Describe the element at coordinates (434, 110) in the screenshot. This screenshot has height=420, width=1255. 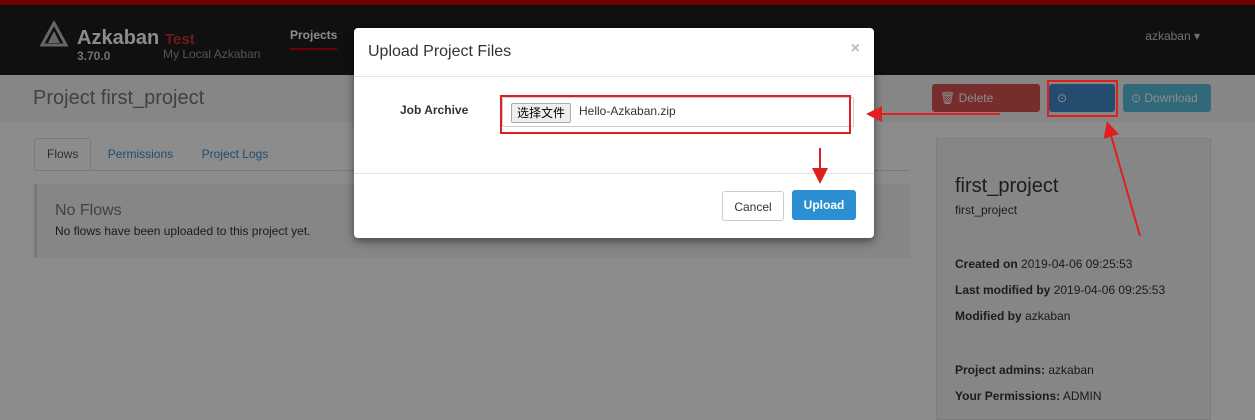
I see `job-archive-label: Job Archive` at that location.